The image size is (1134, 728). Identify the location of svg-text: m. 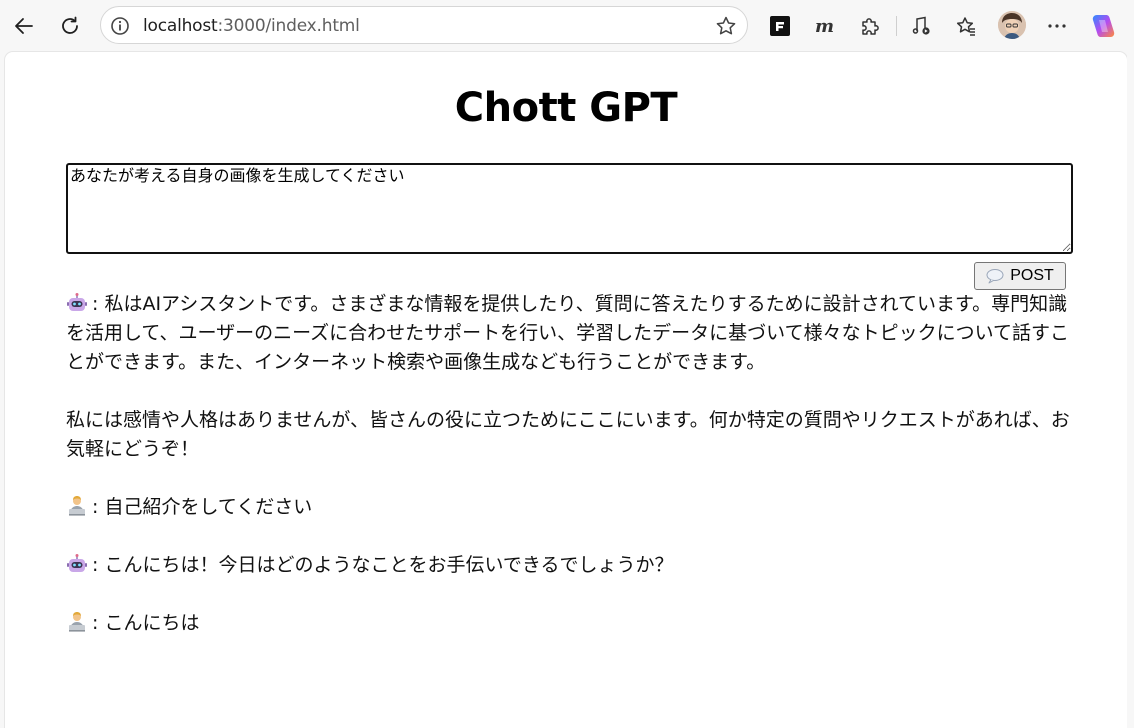
(824, 26).